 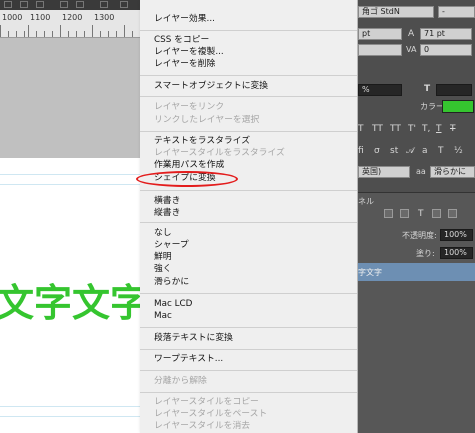 I want to click on highlight-oval, so click(x=187, y=179).